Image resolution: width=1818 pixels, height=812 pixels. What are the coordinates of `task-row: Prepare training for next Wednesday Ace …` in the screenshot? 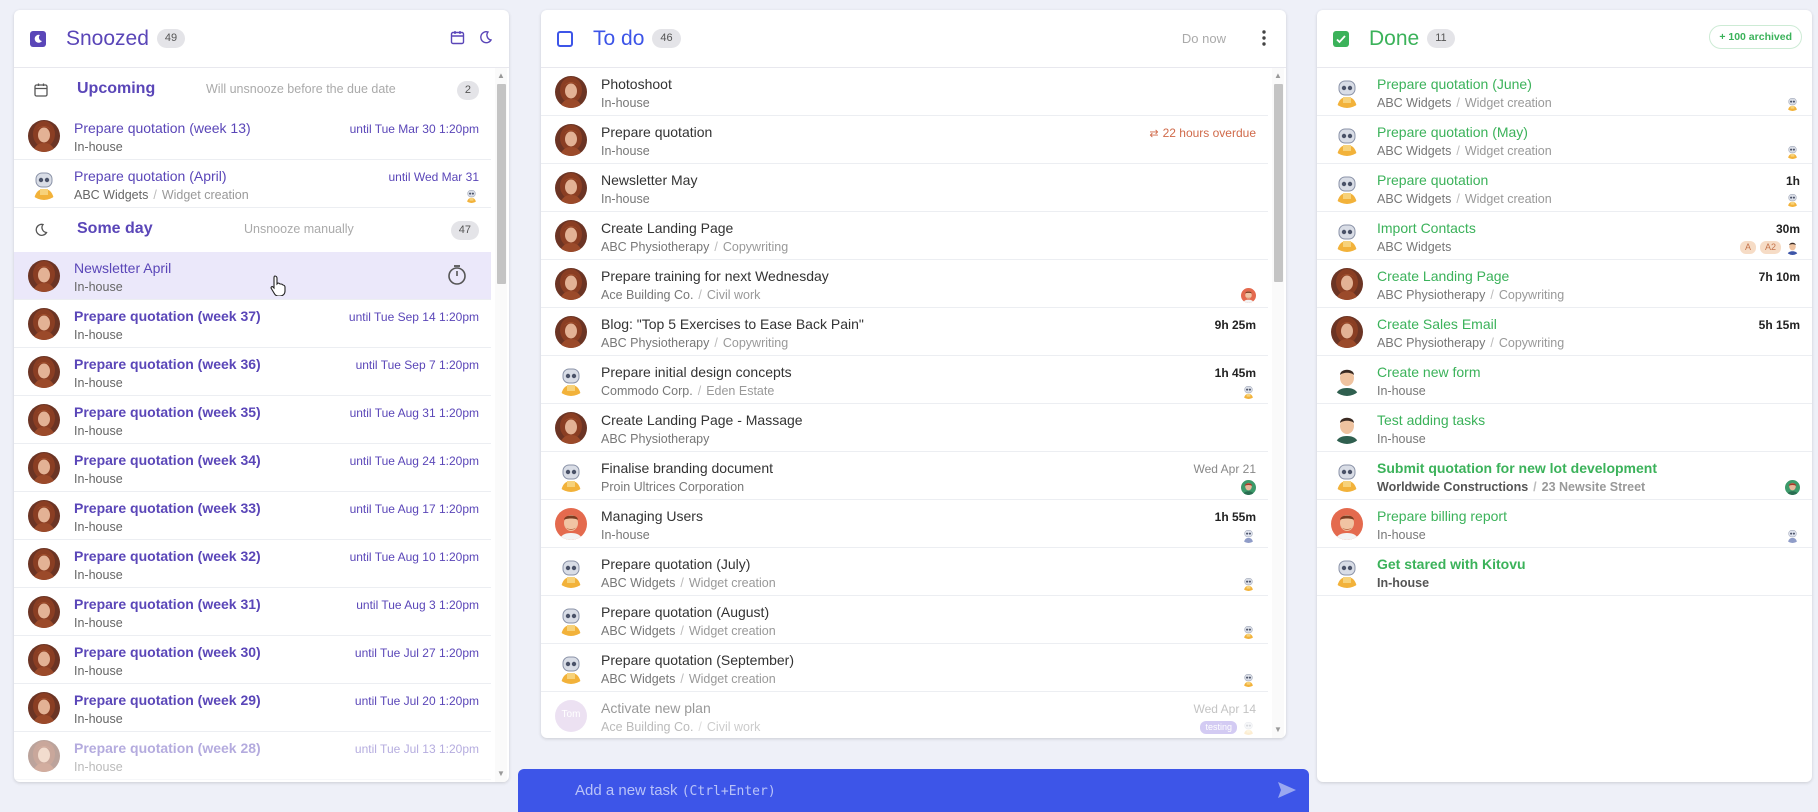 It's located at (904, 284).